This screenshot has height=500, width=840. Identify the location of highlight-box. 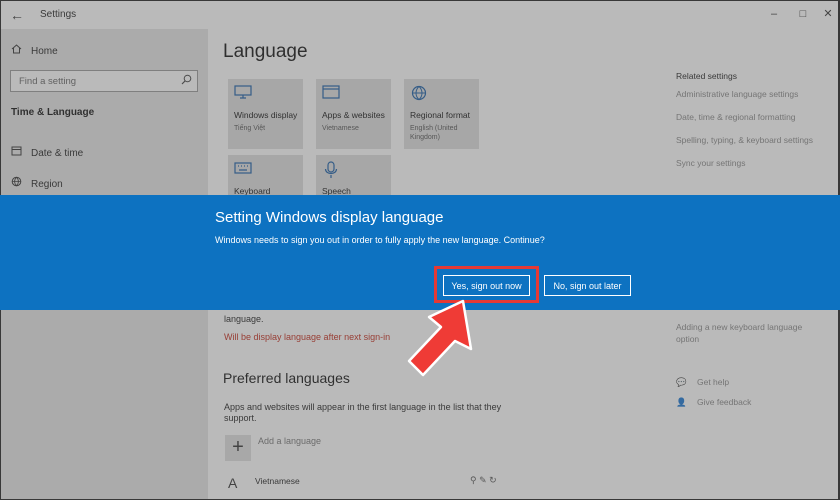
(486, 284).